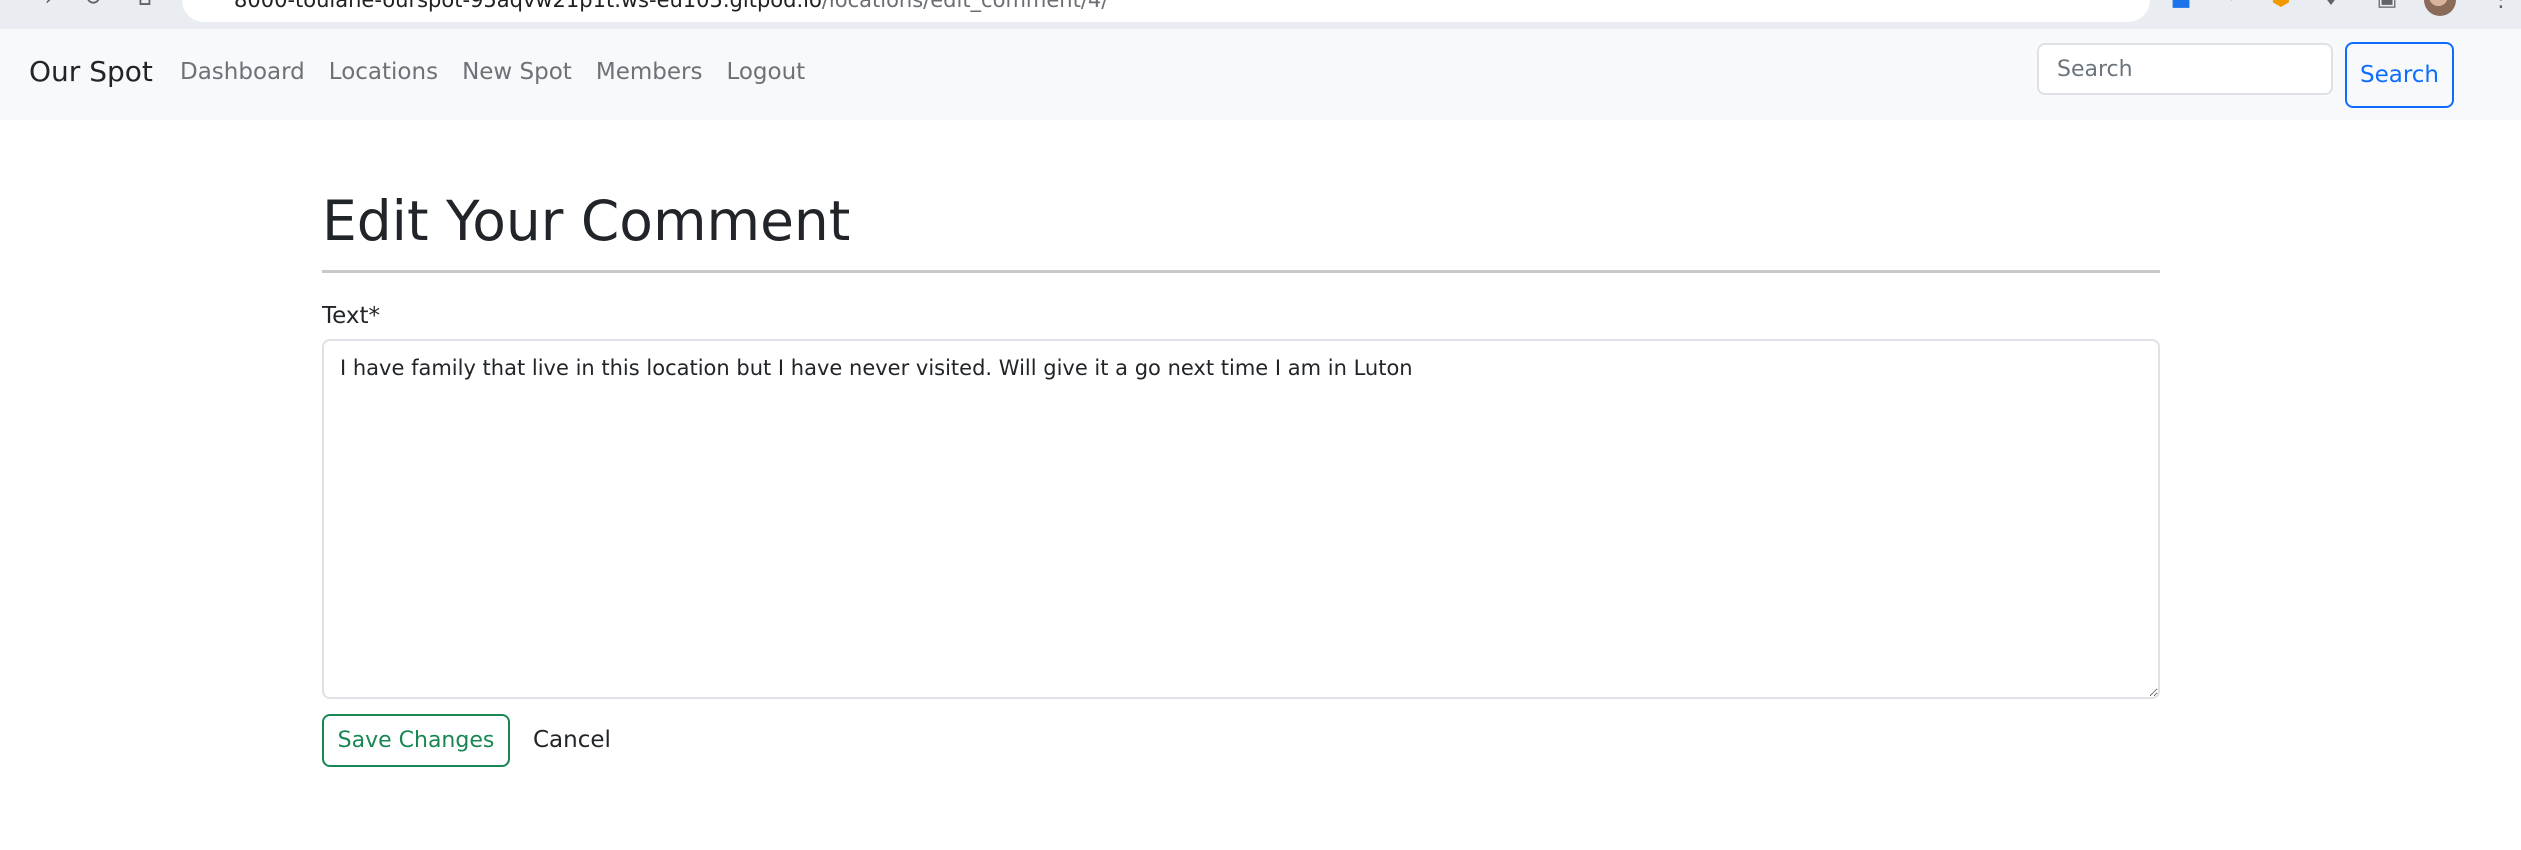  I want to click on nav-link-dashboard: Dashboard, so click(242, 72).